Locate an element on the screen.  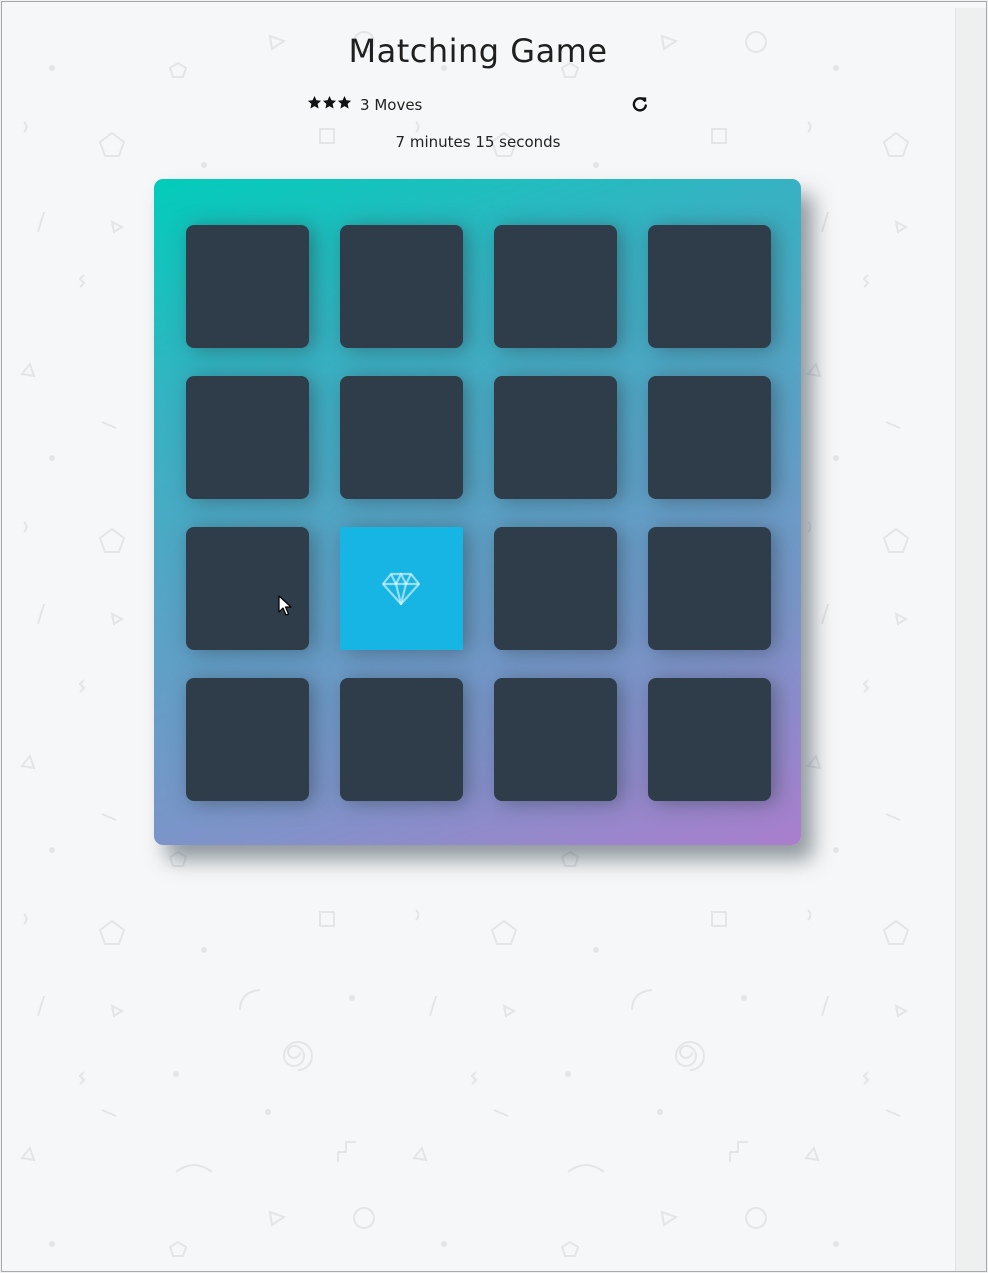
star-rating is located at coordinates (329, 102).